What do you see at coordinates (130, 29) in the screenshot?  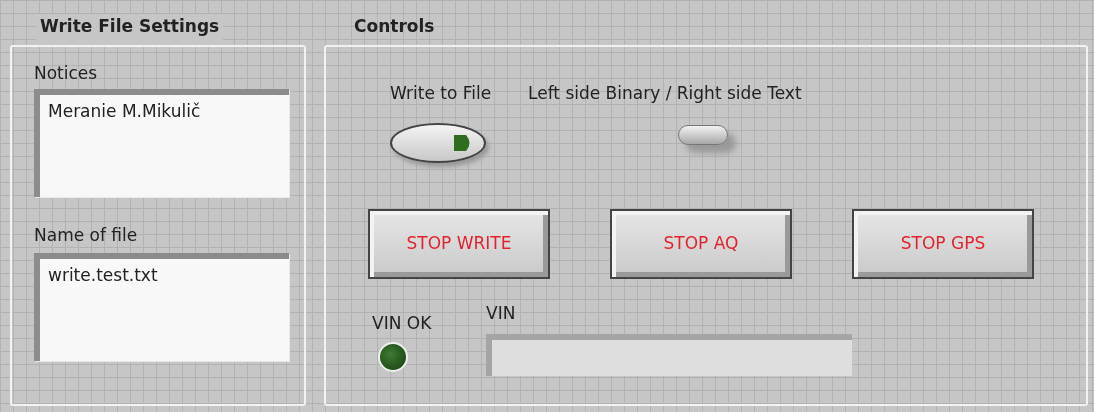 I see `panel-title: Write File Settings` at bounding box center [130, 29].